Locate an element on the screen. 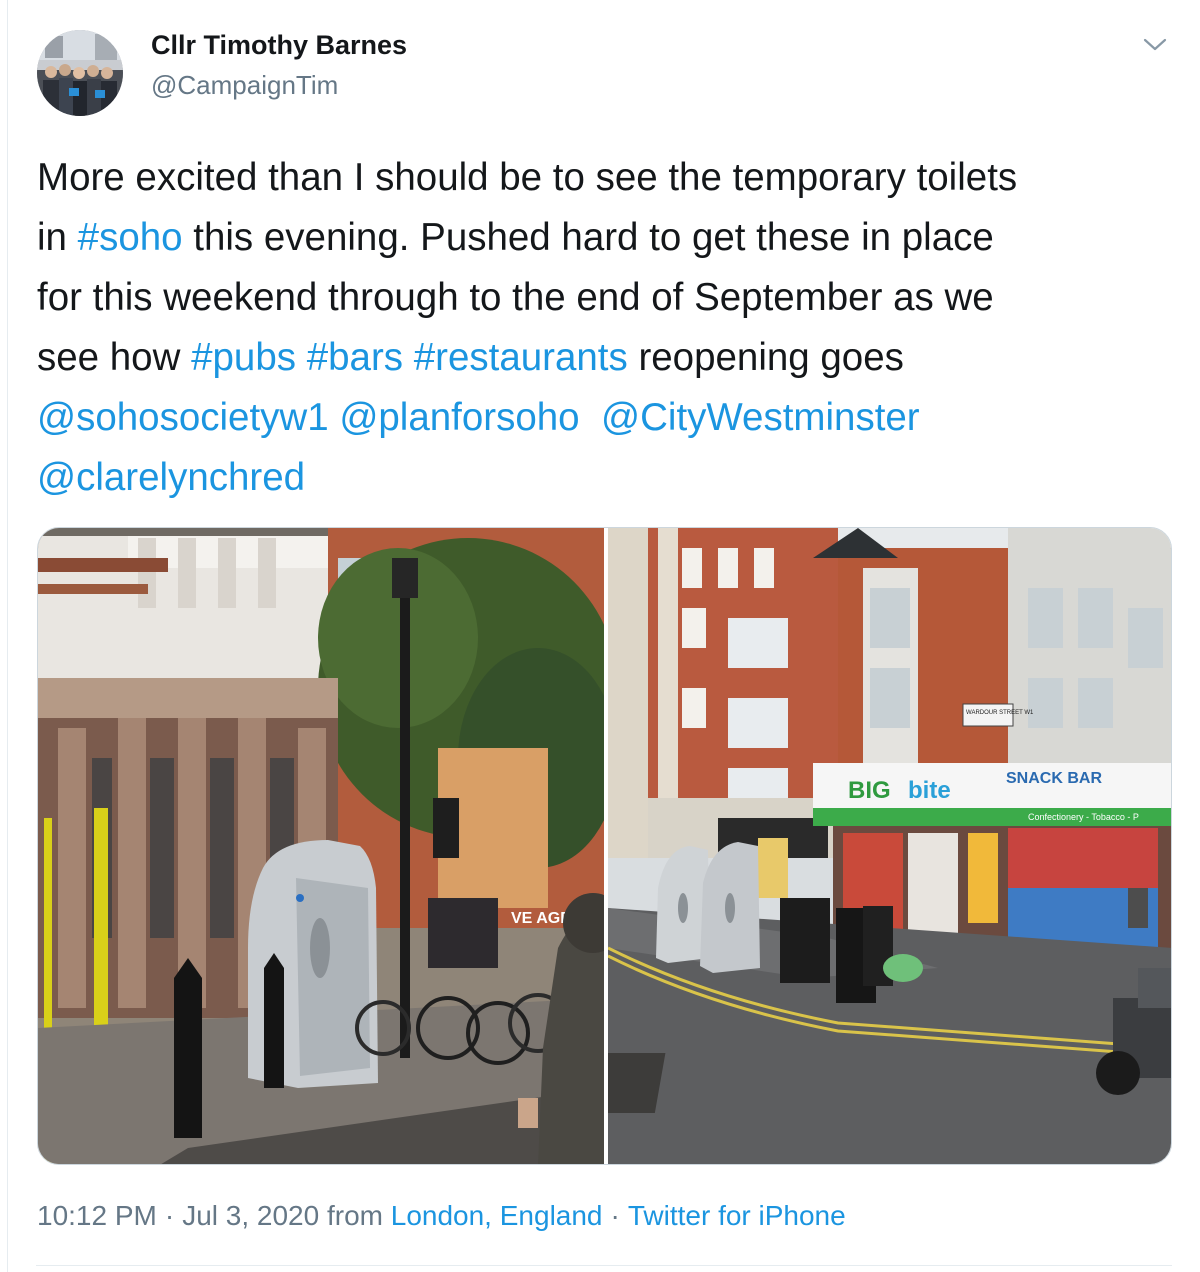 The height and width of the screenshot is (1272, 1200). hashtag-link: #restaurants is located at coordinates (521, 357).